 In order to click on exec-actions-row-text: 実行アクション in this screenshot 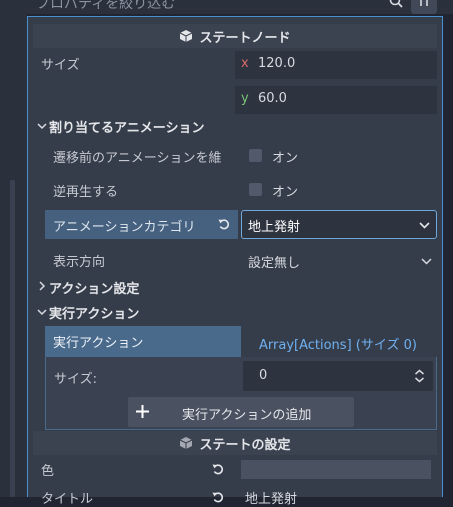, I will do `click(98, 343)`.